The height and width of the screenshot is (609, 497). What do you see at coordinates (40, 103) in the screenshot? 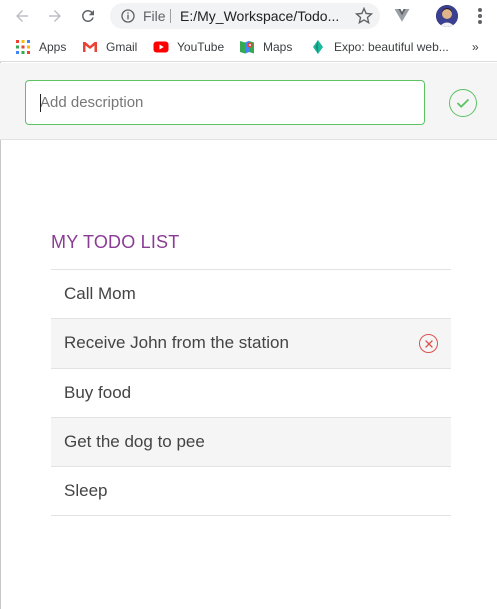
I see `text-caret` at bounding box center [40, 103].